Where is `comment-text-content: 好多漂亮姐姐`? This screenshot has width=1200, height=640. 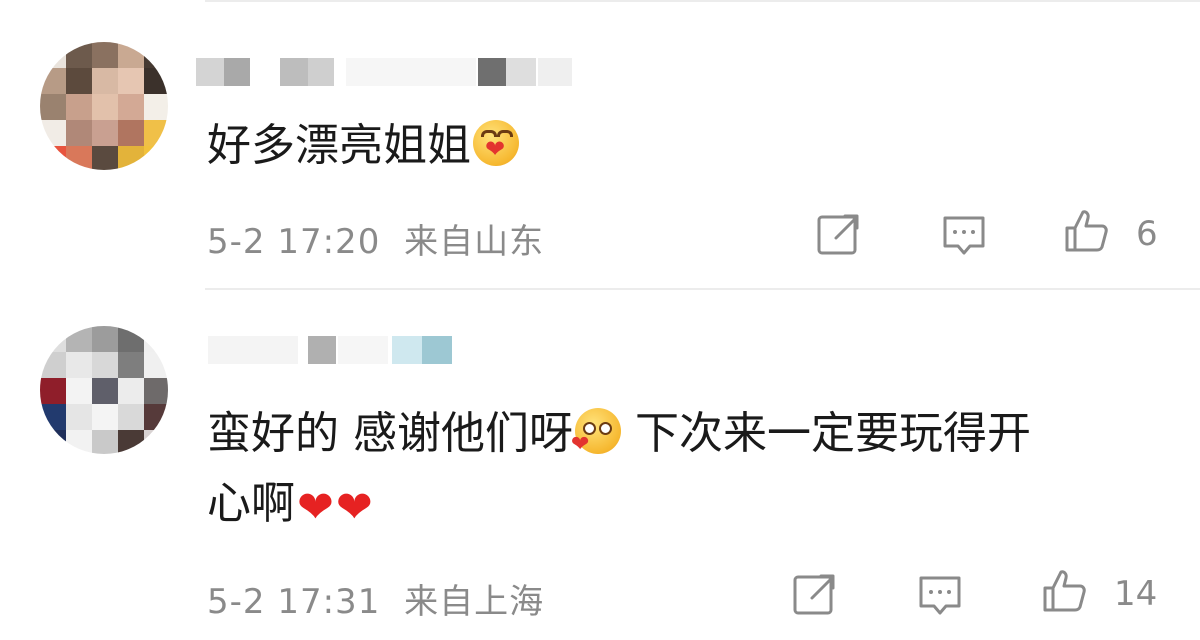 comment-text-content: 好多漂亮姐姐 is located at coordinates (339, 145).